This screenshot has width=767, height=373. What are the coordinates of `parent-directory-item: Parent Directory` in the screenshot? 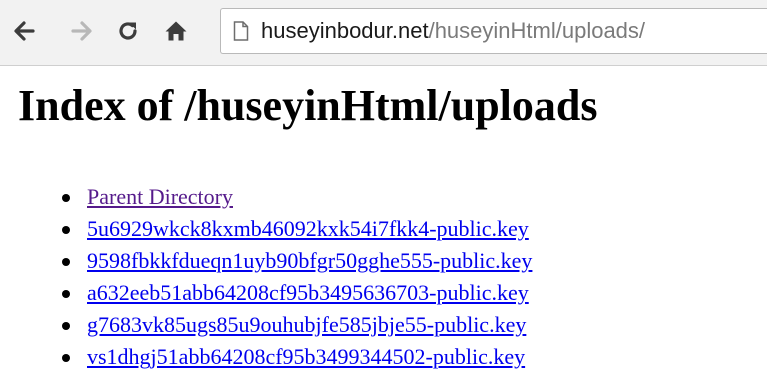 It's located at (291, 197).